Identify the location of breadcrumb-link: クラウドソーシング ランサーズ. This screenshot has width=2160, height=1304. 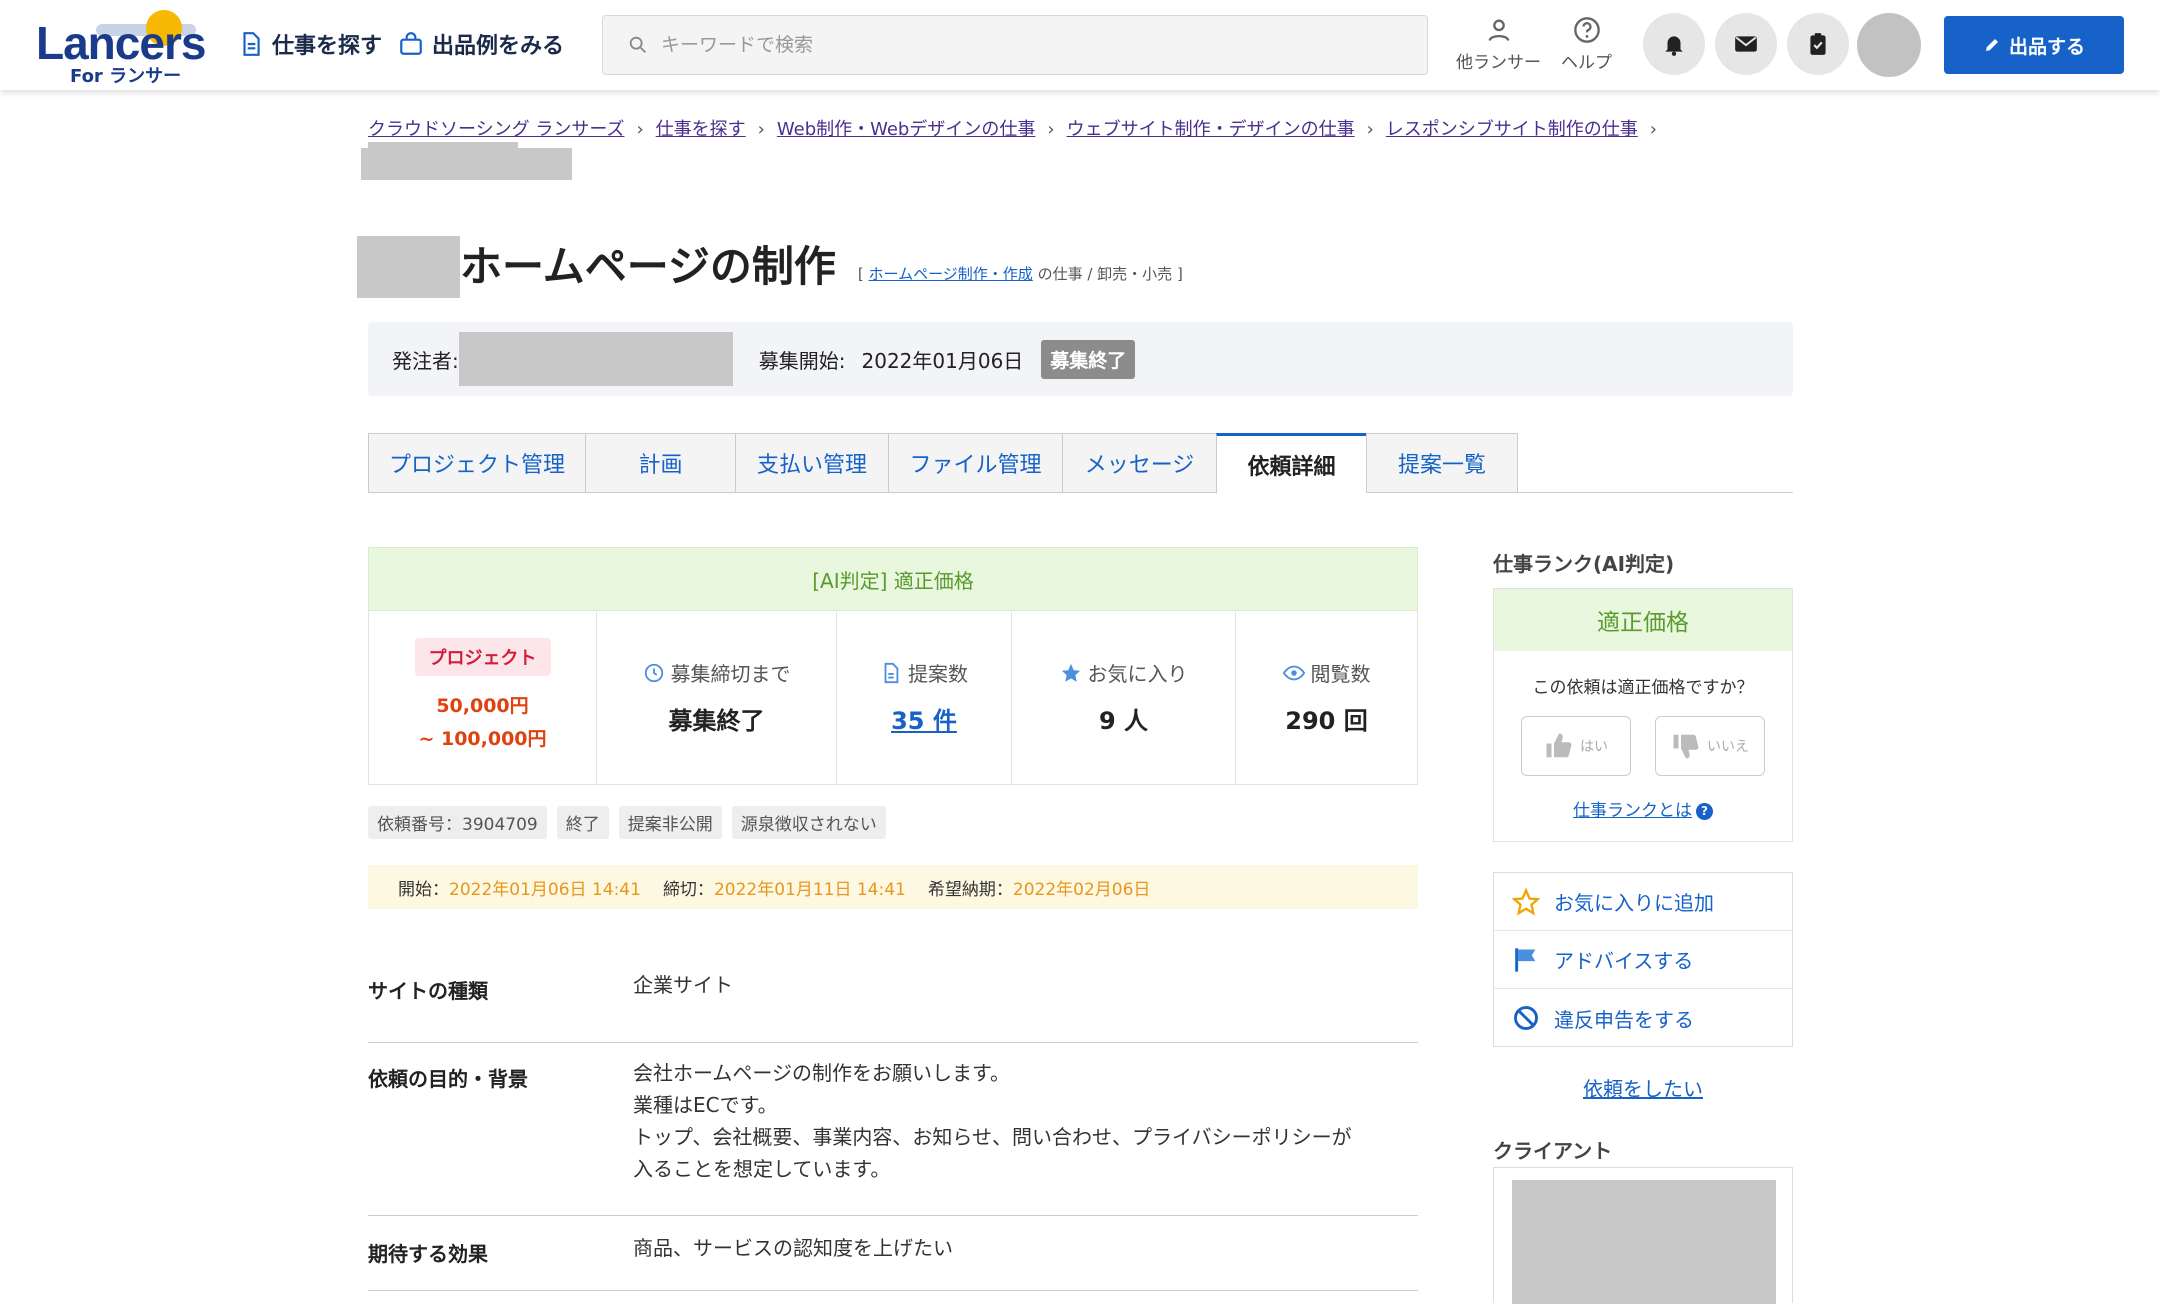
(496, 129).